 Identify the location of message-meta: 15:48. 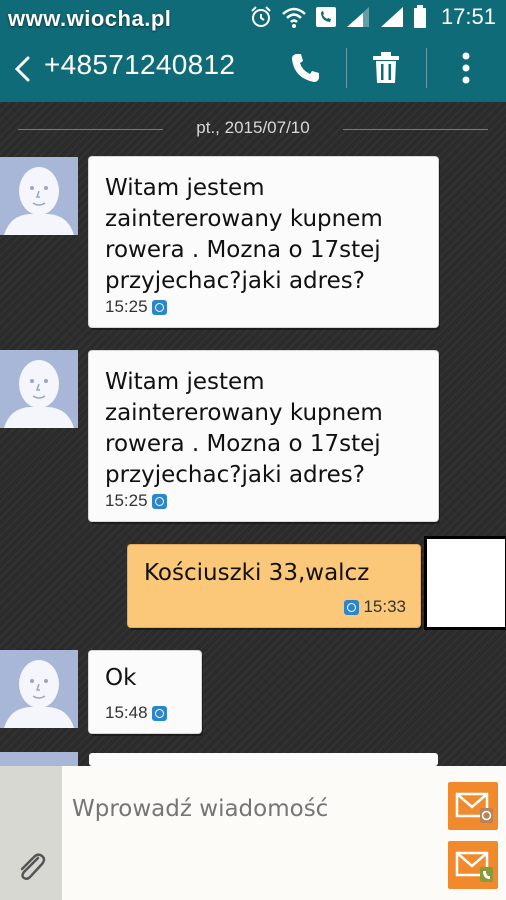
(136, 713).